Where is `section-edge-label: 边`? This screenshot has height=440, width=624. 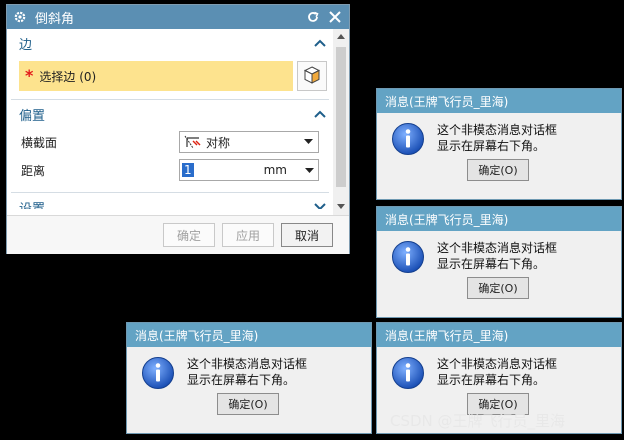
section-edge-label: 边 is located at coordinates (26, 45).